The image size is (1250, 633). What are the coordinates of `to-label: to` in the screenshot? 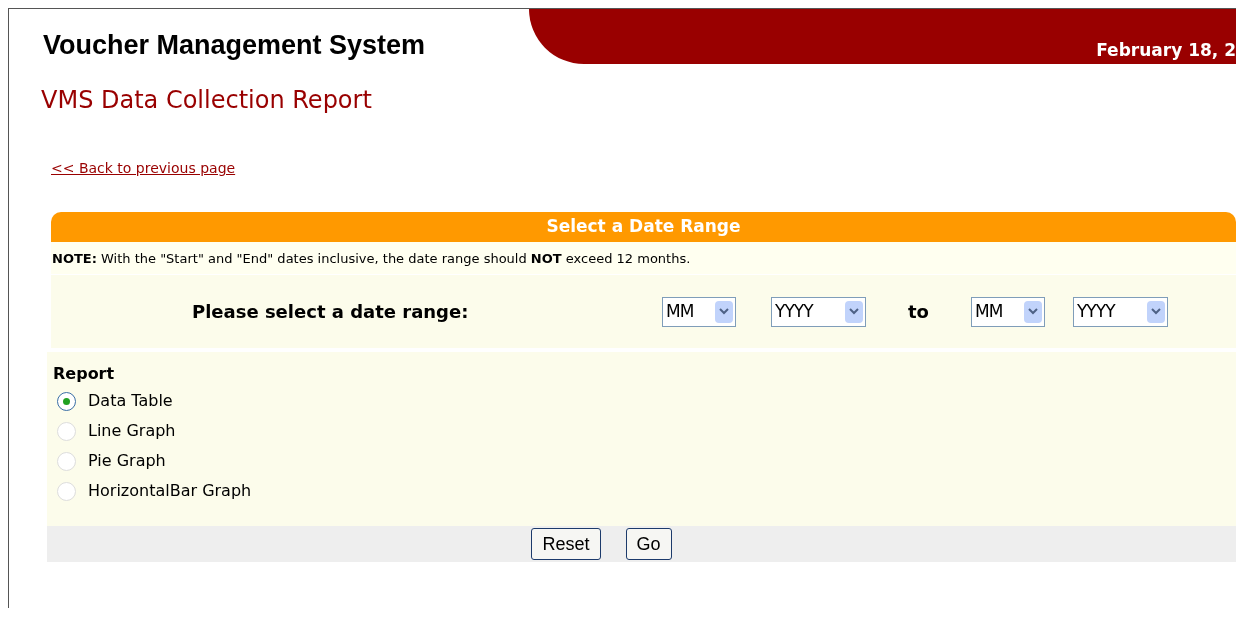 It's located at (918, 312).